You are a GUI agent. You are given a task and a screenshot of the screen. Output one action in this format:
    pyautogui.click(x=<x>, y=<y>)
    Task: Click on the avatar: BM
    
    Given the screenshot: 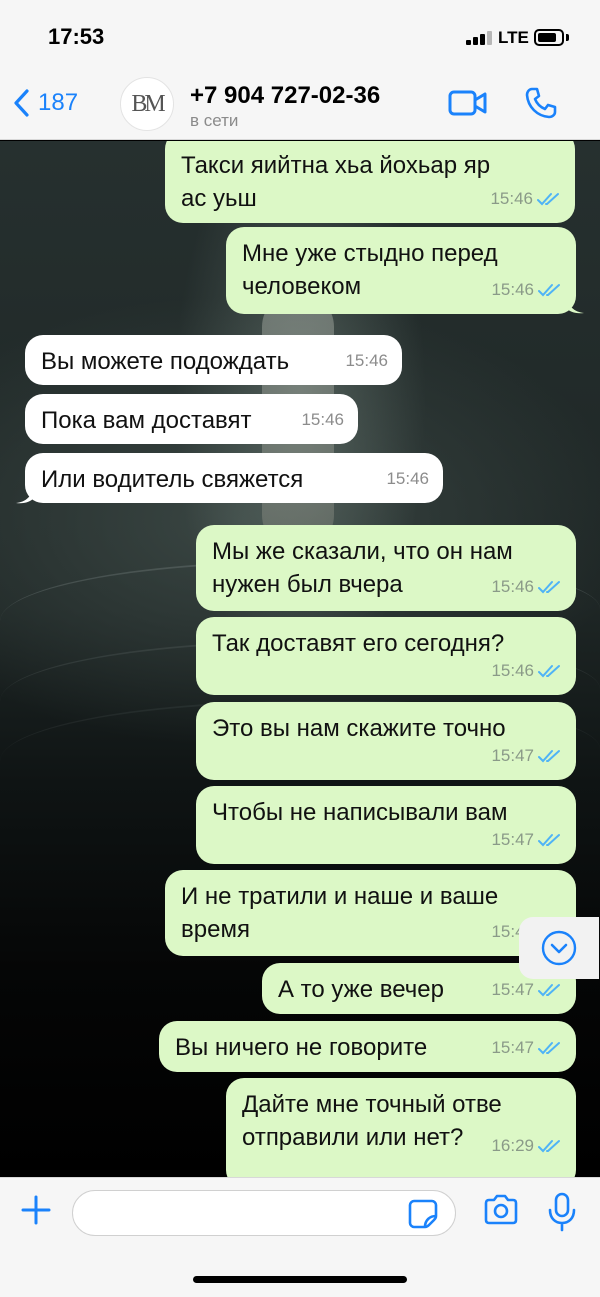 What is the action you would take?
    pyautogui.click(x=147, y=104)
    